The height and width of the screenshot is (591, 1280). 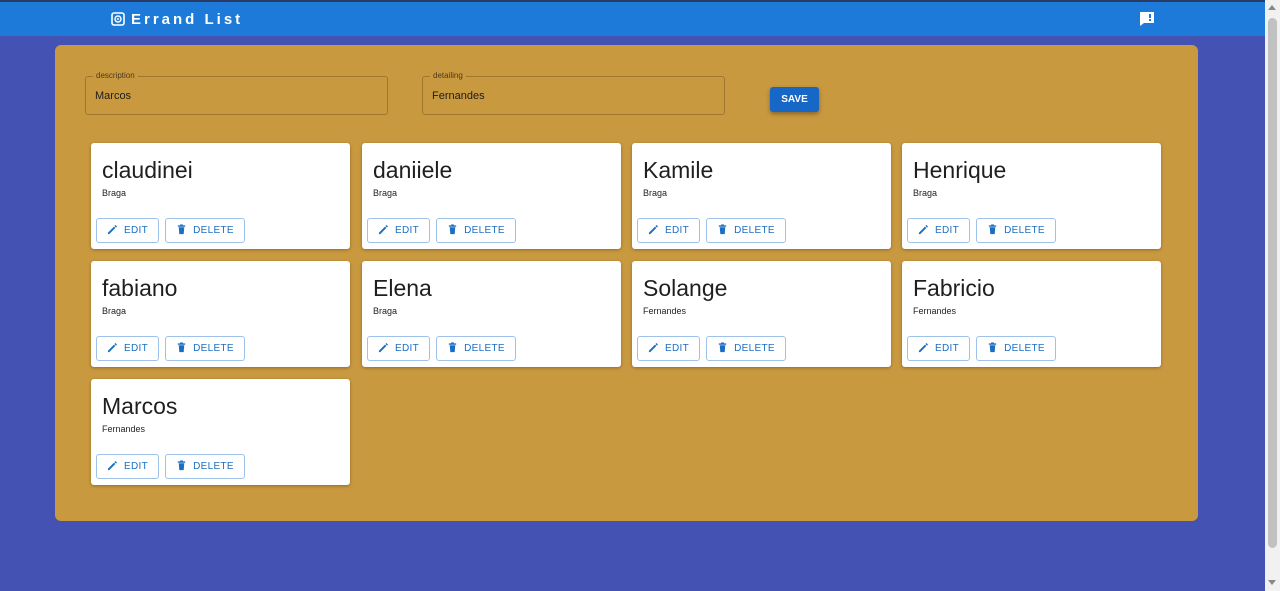 I want to click on target-icon, so click(x=118, y=19).